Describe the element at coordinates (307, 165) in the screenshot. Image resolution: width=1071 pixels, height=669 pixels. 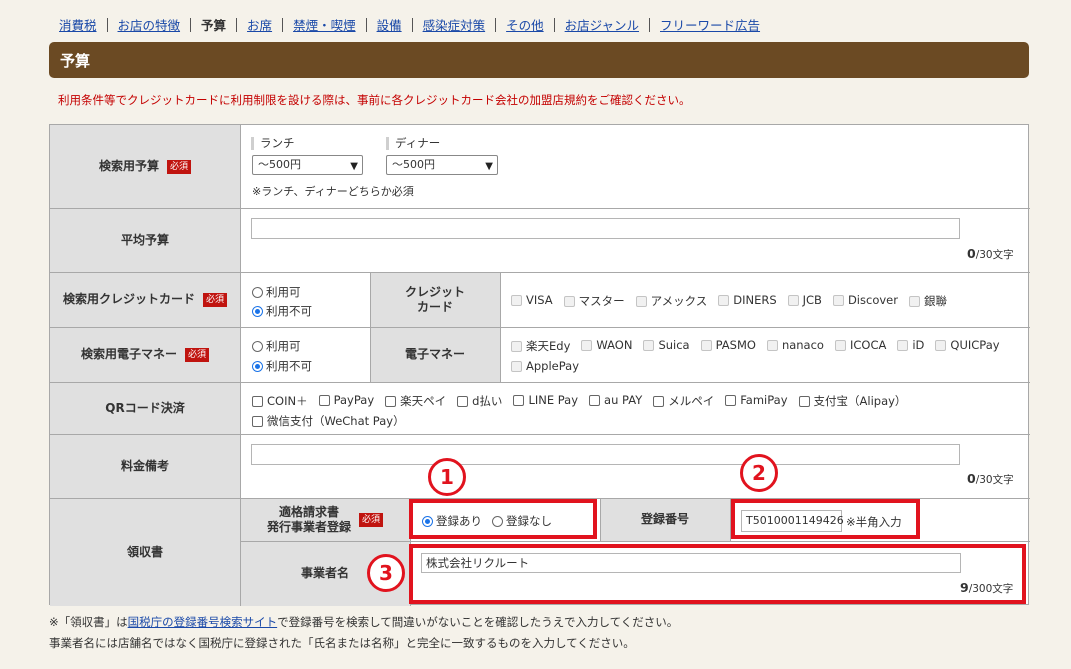
I see `lunch-budget-select: ～500円 ▼` at that location.